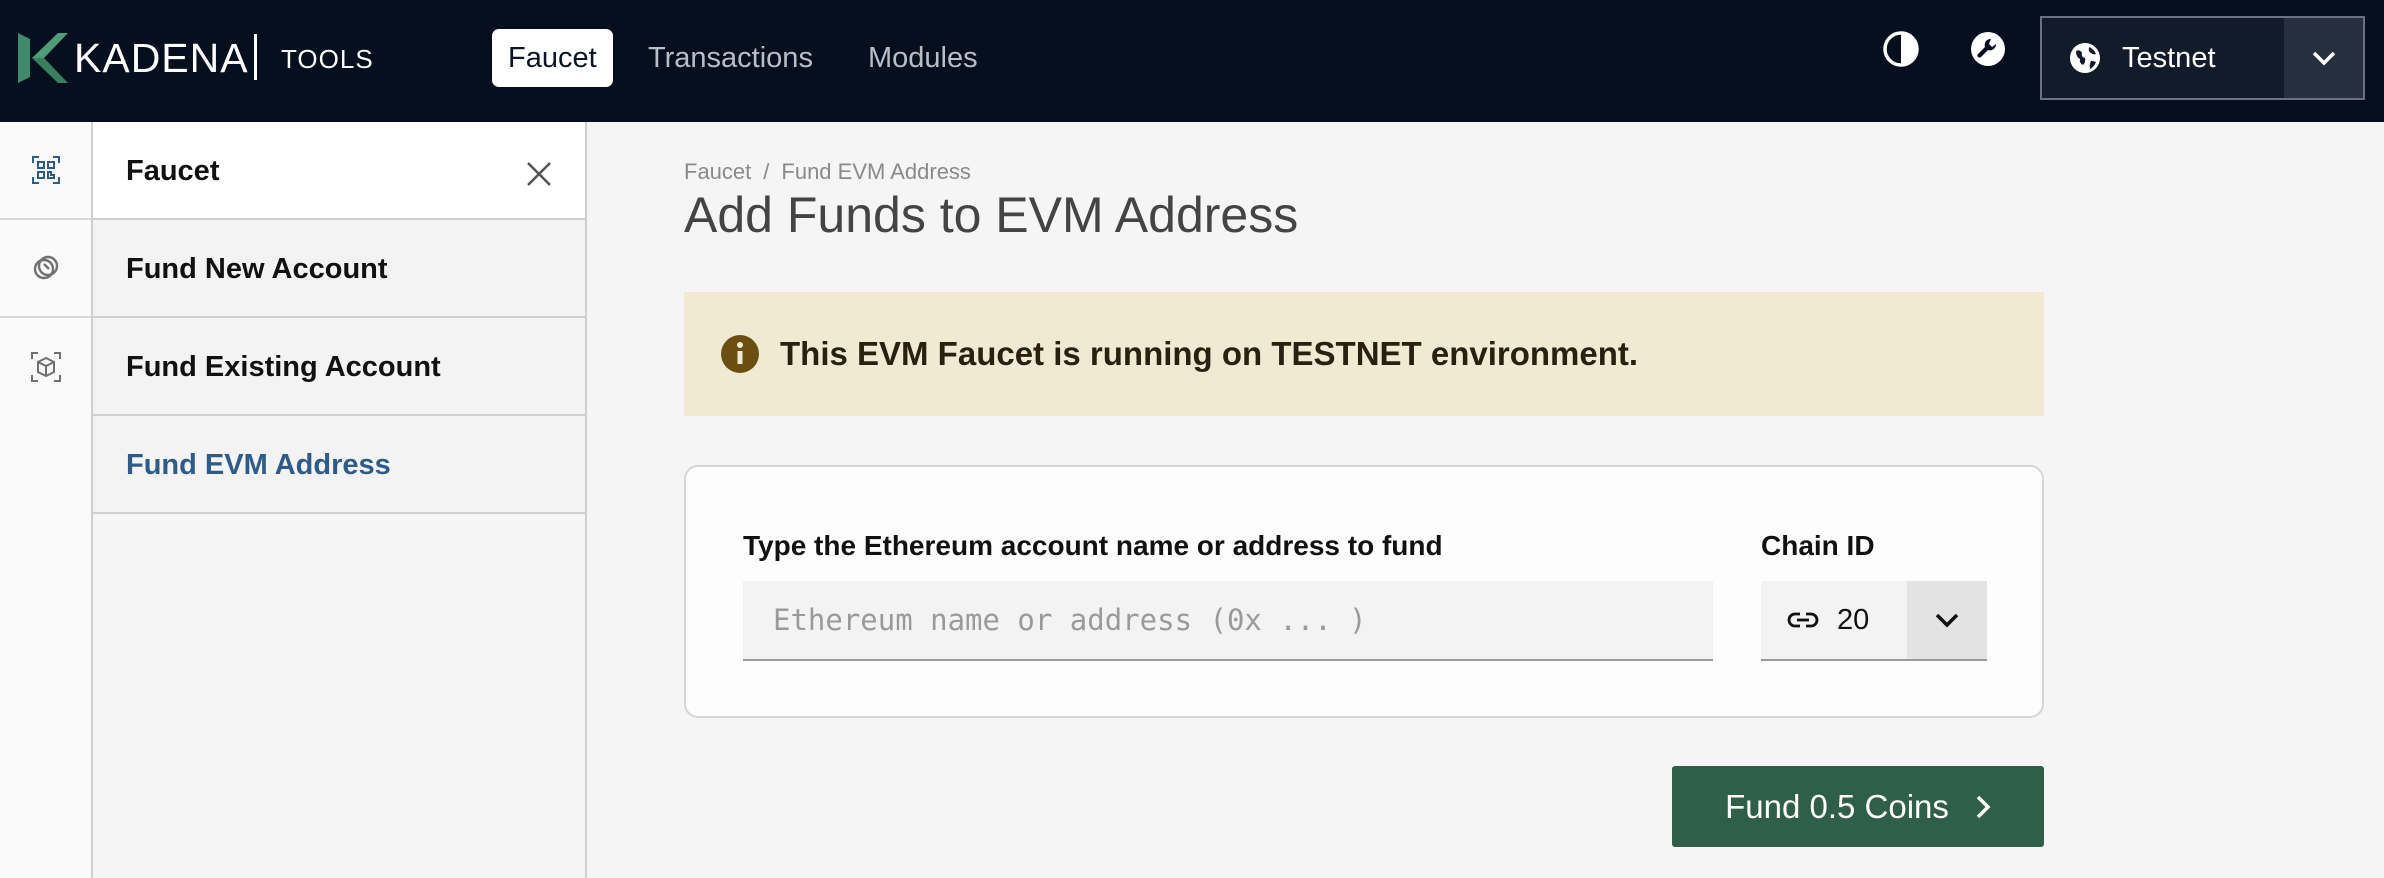 This screenshot has width=2384, height=878. I want to click on side-panel-title: Faucet, so click(173, 171).